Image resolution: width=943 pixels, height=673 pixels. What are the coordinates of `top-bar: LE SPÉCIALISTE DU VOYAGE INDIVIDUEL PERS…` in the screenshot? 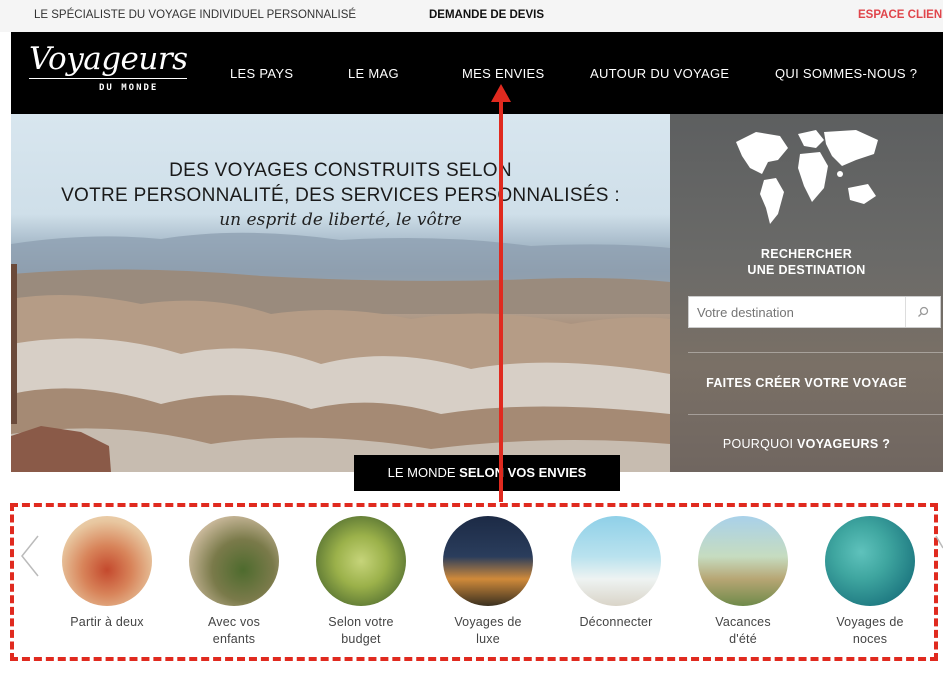 It's located at (471, 16).